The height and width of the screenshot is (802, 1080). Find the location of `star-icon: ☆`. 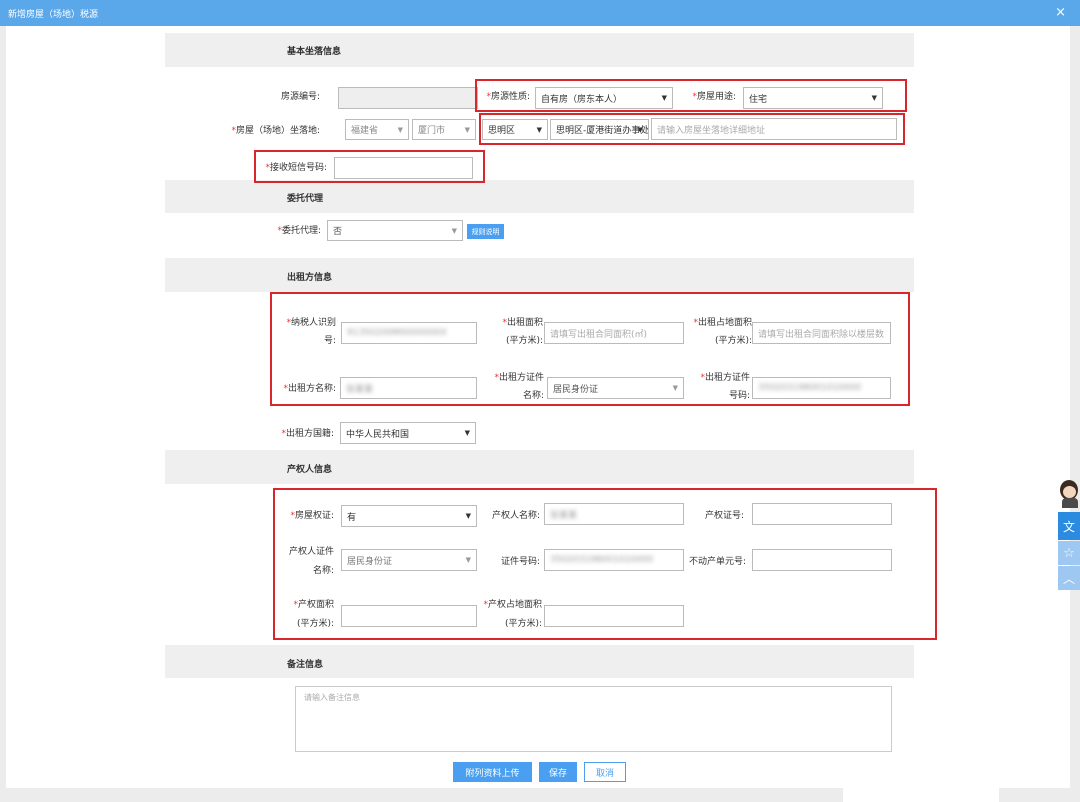

star-icon: ☆ is located at coordinates (1069, 553).